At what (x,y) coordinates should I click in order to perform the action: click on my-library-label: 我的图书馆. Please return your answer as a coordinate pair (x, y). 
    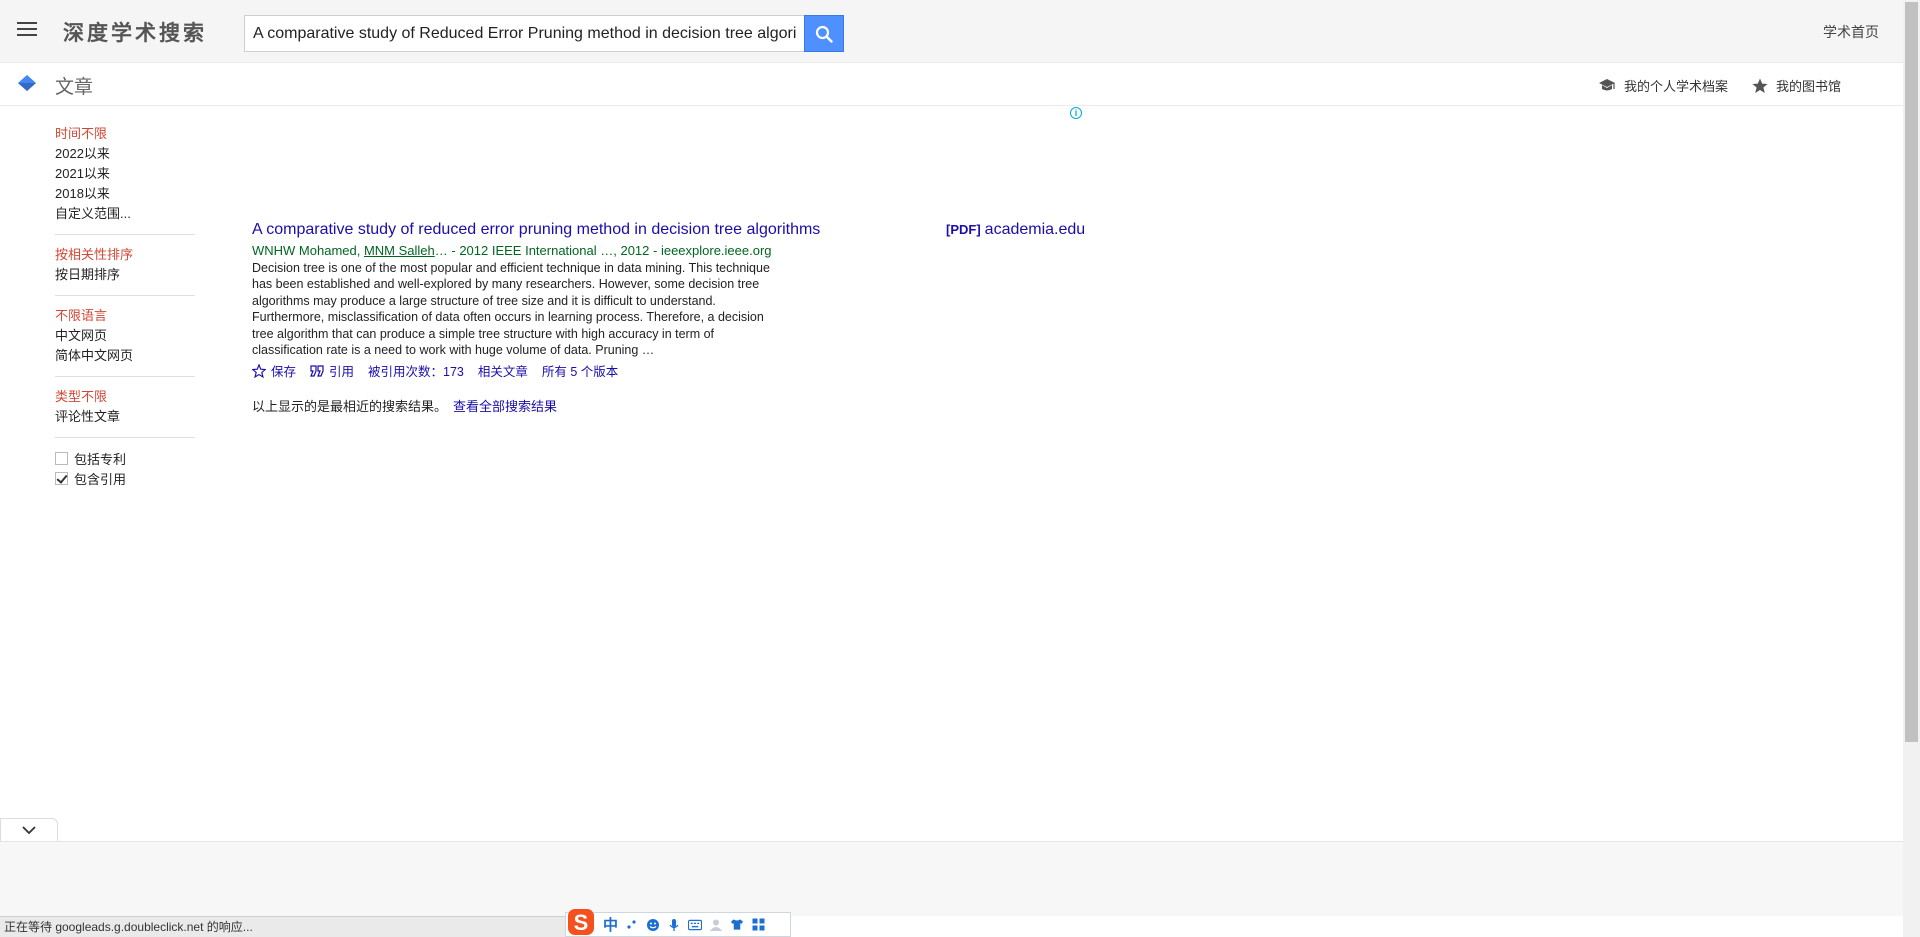
    Looking at the image, I should click on (1809, 86).